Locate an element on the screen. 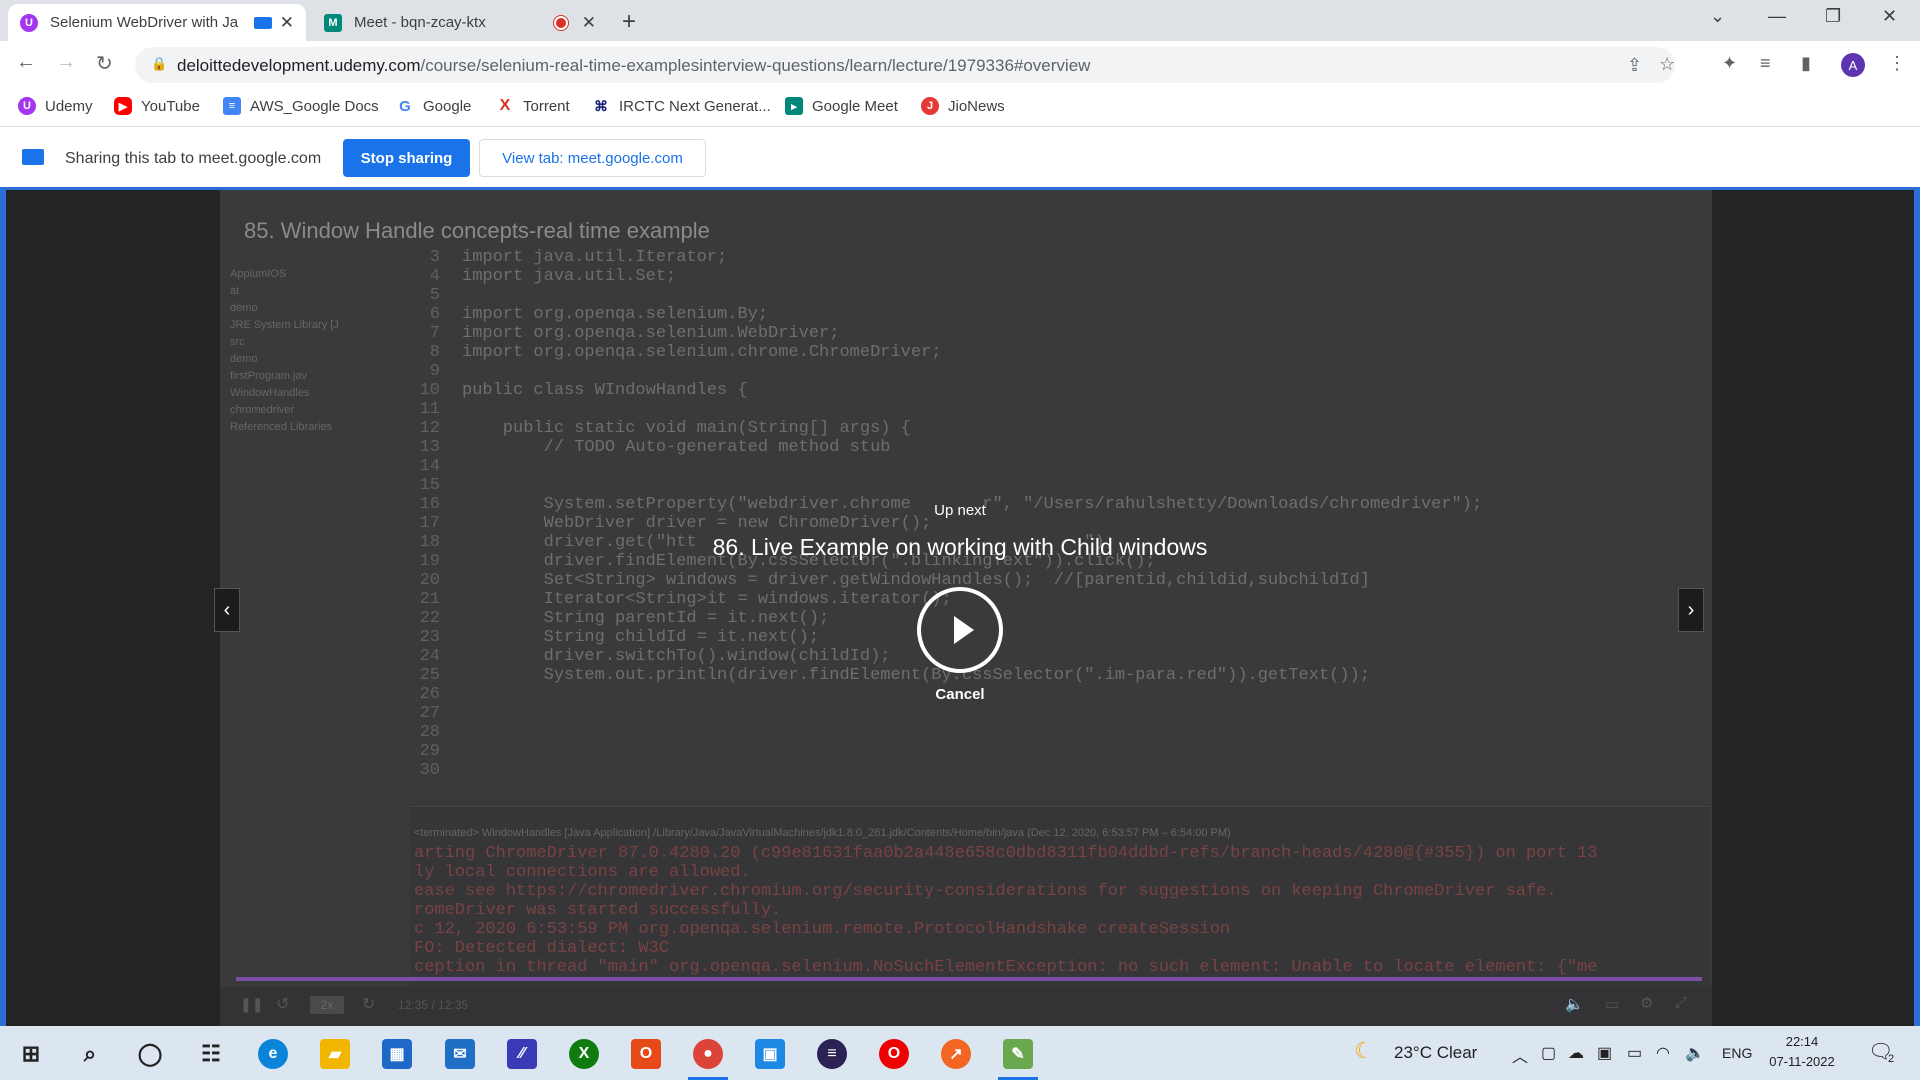 This screenshot has height=1080, width=1920. mail-icon: ✉ is located at coordinates (460, 1054).